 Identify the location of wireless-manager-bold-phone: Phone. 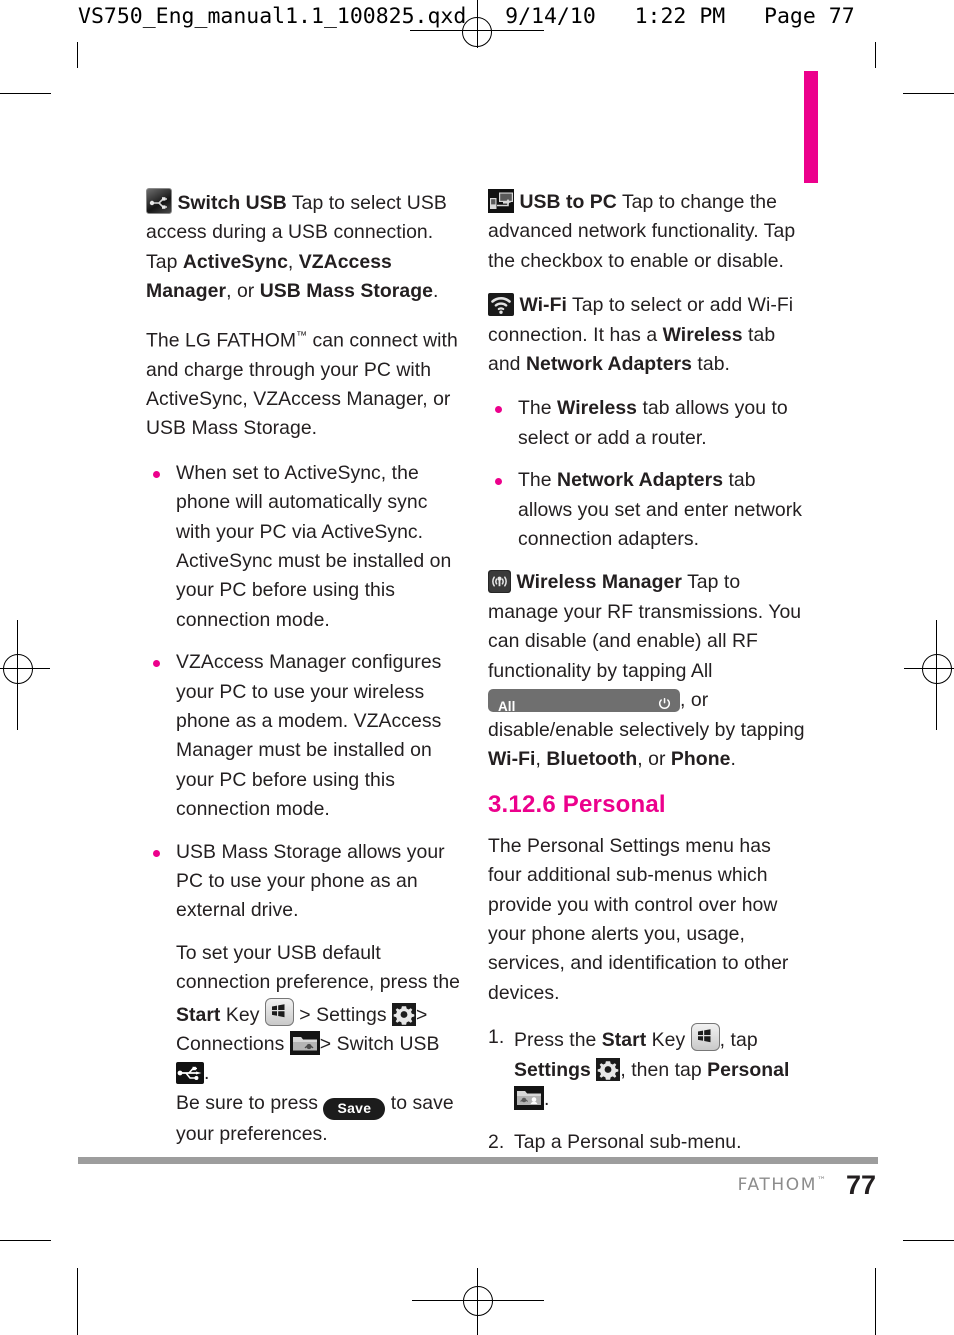
(700, 758).